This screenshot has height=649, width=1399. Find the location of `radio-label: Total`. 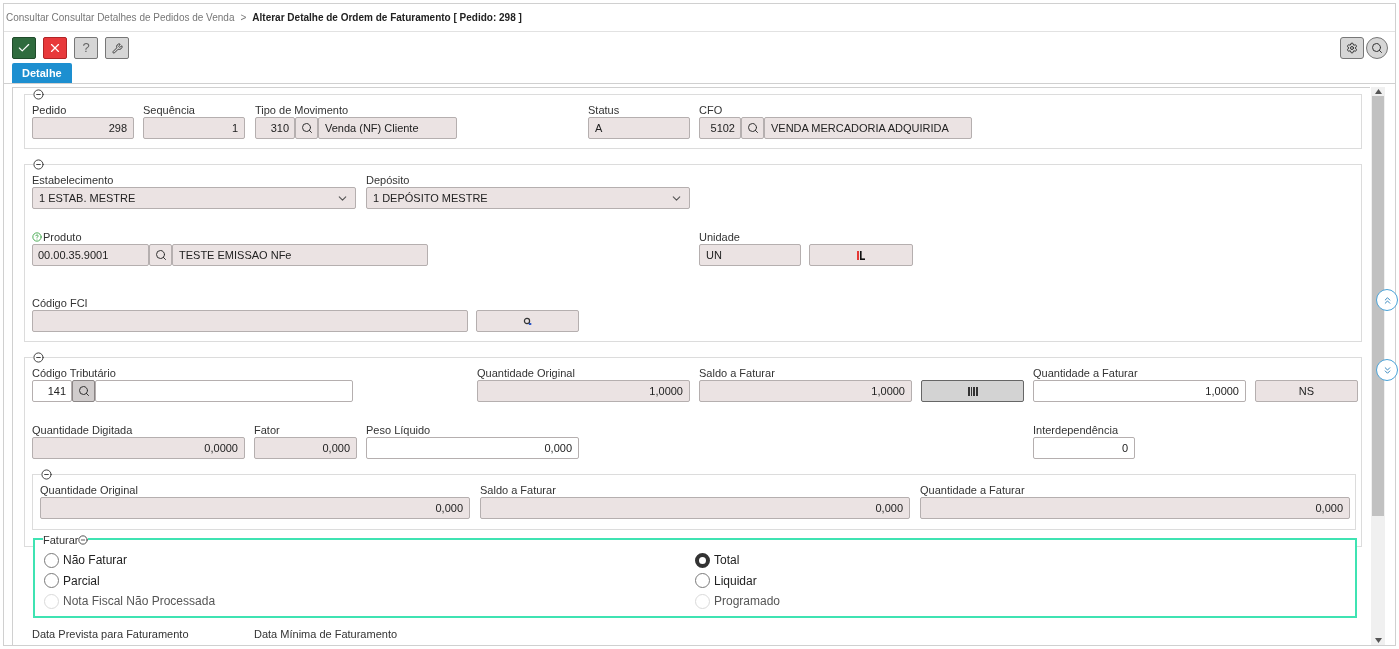

radio-label: Total is located at coordinates (727, 560).